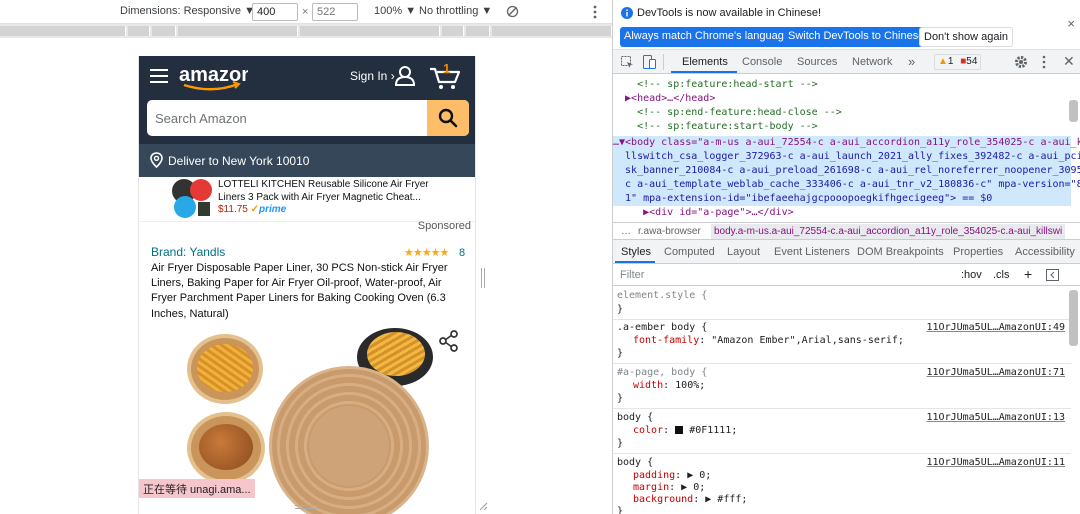 This screenshot has height=514, width=1080. Describe the element at coordinates (662, 372) in the screenshot. I see `rule-selector: #a-page, body {` at that location.